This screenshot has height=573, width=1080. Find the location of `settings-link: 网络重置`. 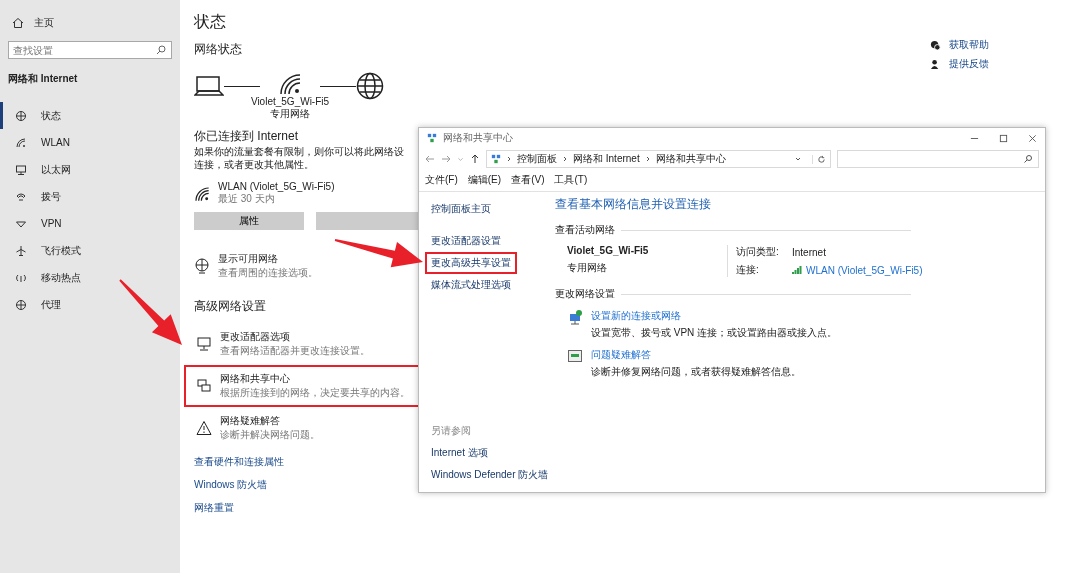

settings-link: 网络重置 is located at coordinates (239, 508).